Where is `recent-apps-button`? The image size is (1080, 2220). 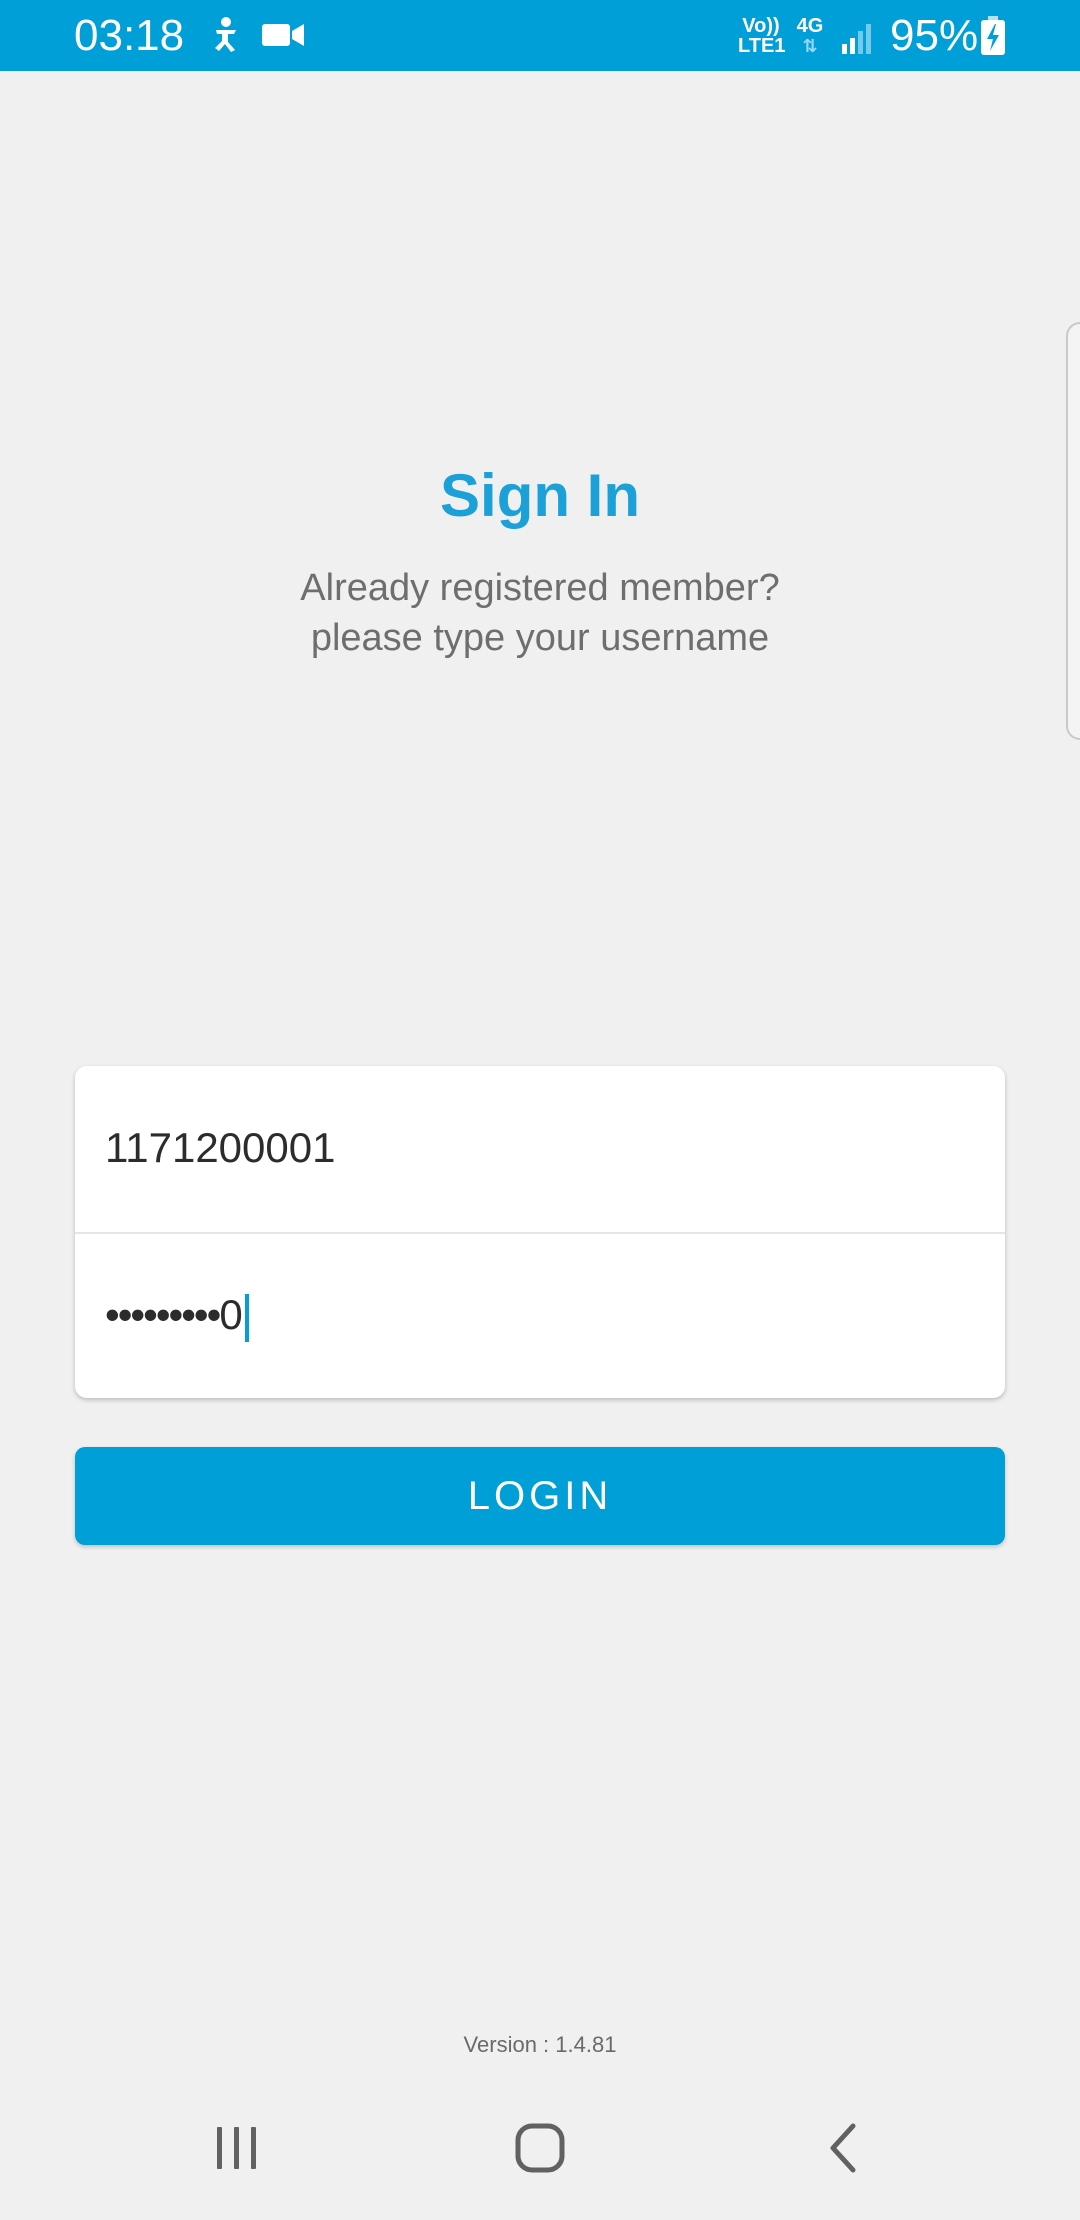 recent-apps-button is located at coordinates (237, 2148).